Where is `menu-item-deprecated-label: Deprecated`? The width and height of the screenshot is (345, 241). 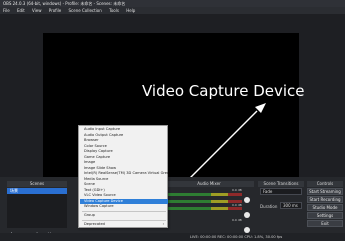
menu-item-deprecated-label: Deprecated is located at coordinates (94, 224).